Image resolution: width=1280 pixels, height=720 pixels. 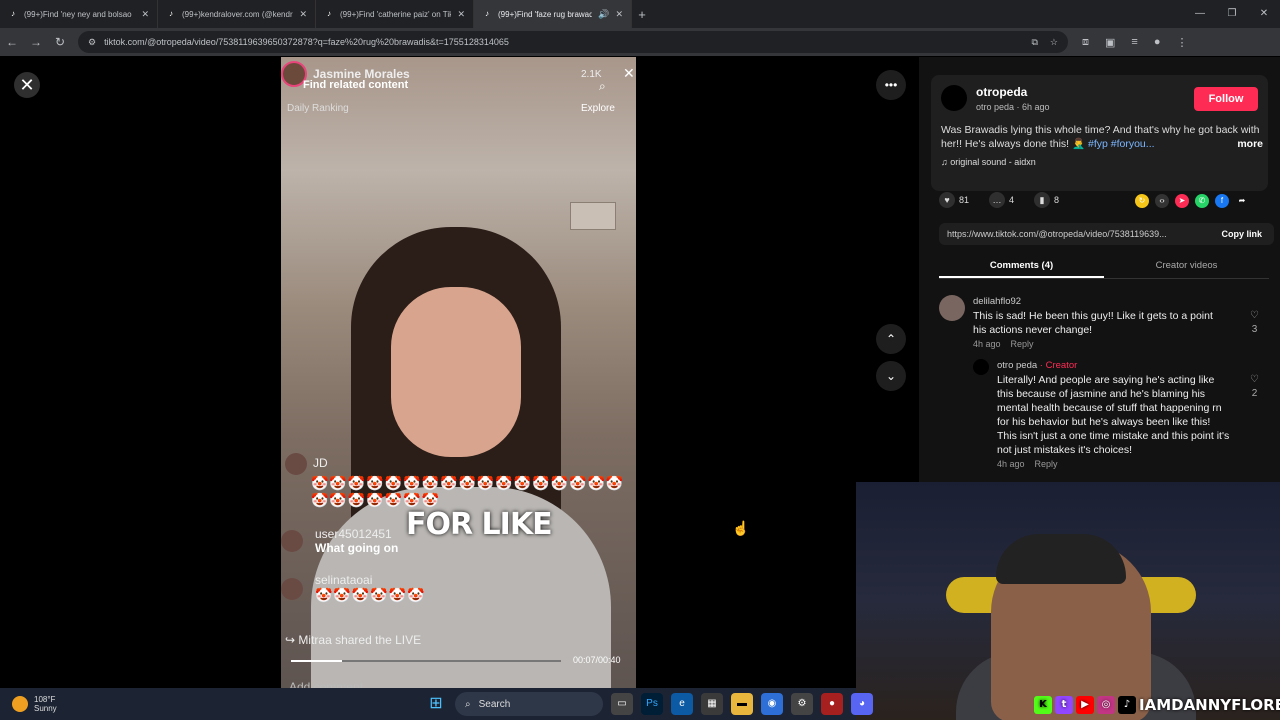 What do you see at coordinates (1242, 201) in the screenshot?
I see `share-arrow-icon: ➦` at bounding box center [1242, 201].